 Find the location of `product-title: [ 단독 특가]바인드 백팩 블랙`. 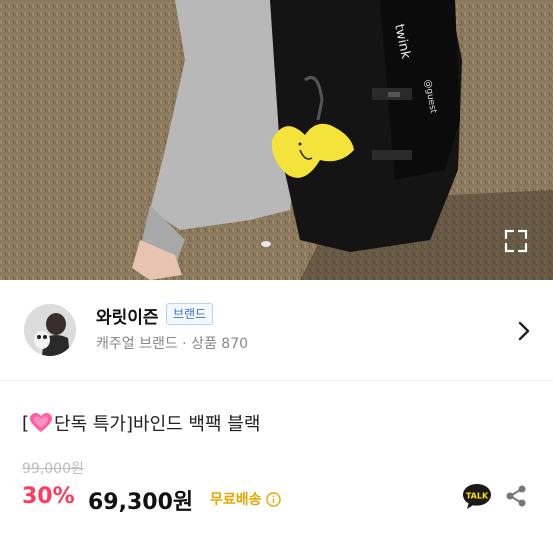

product-title: [ 단독 특가]바인드 백팩 블랙 is located at coordinates (141, 423).